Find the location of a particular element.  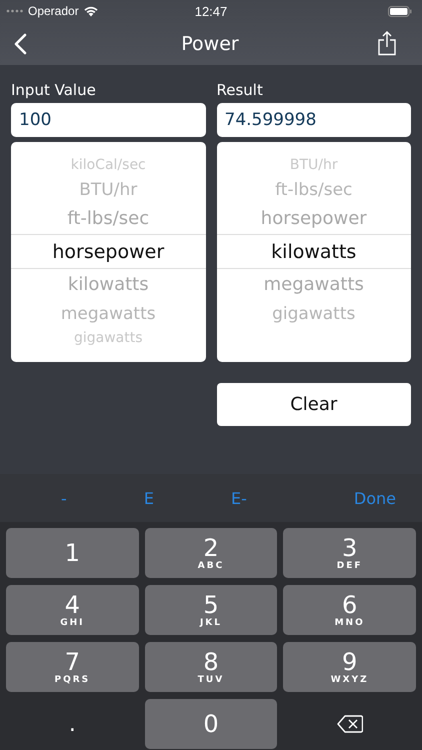

back-icon is located at coordinates (20, 43).